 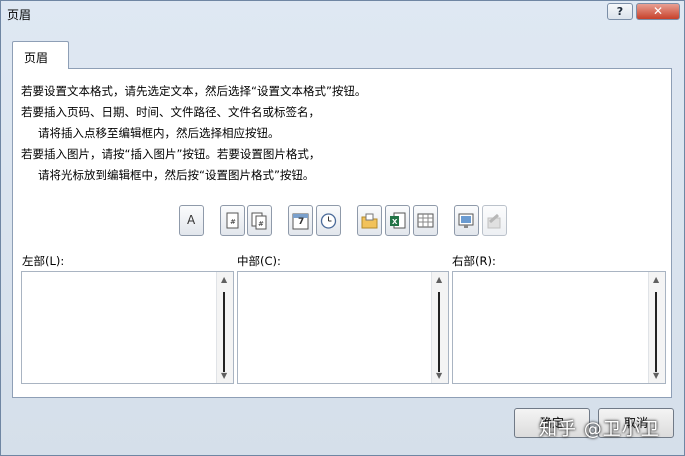 I want to click on format-text-button: A, so click(x=191, y=220).